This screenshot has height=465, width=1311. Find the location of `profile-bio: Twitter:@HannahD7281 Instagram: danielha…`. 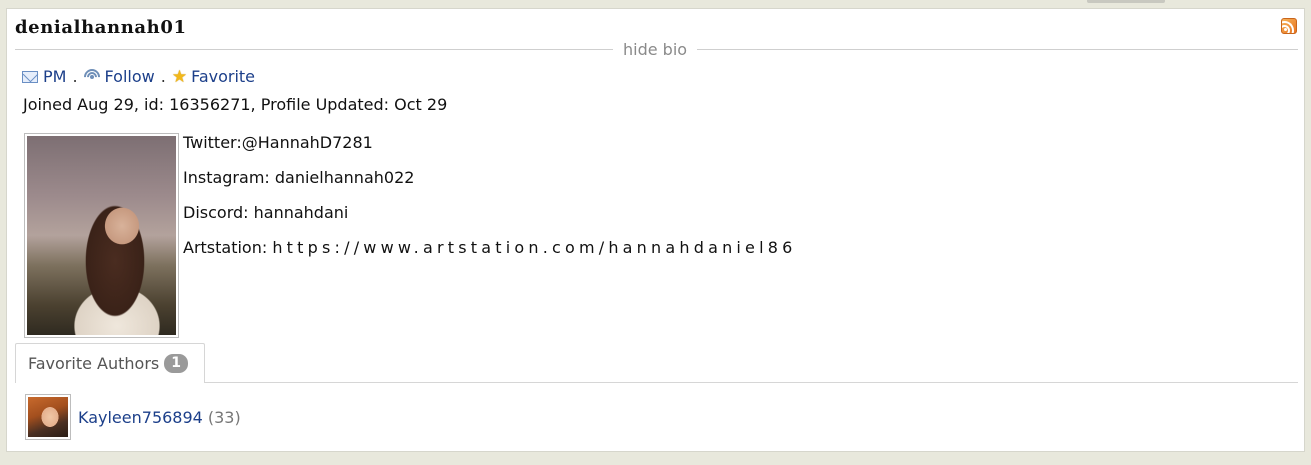

profile-bio: Twitter:@HannahD7281 Instagram: danielha… is located at coordinates (490, 203).